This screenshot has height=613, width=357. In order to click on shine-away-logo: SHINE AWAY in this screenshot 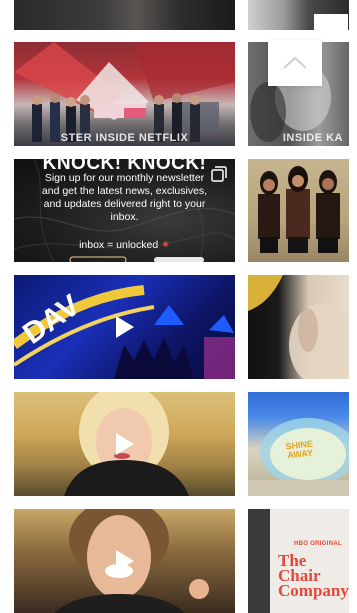, I will do `click(299, 449)`.